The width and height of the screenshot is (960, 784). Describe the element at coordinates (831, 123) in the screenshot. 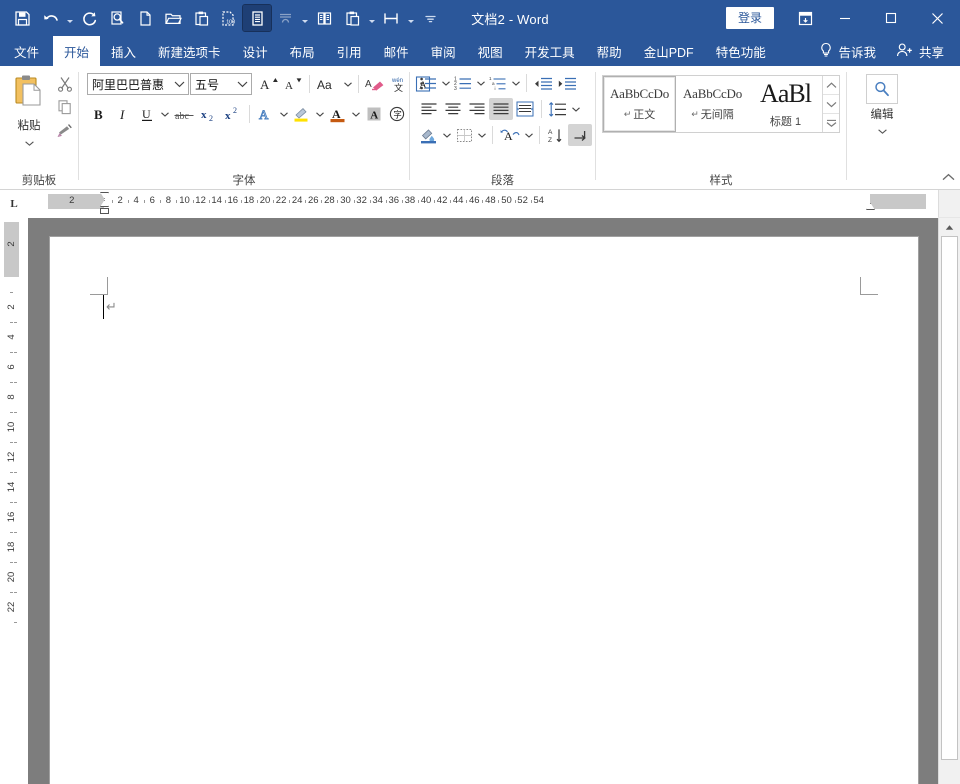

I see `styles-more-icon` at that location.